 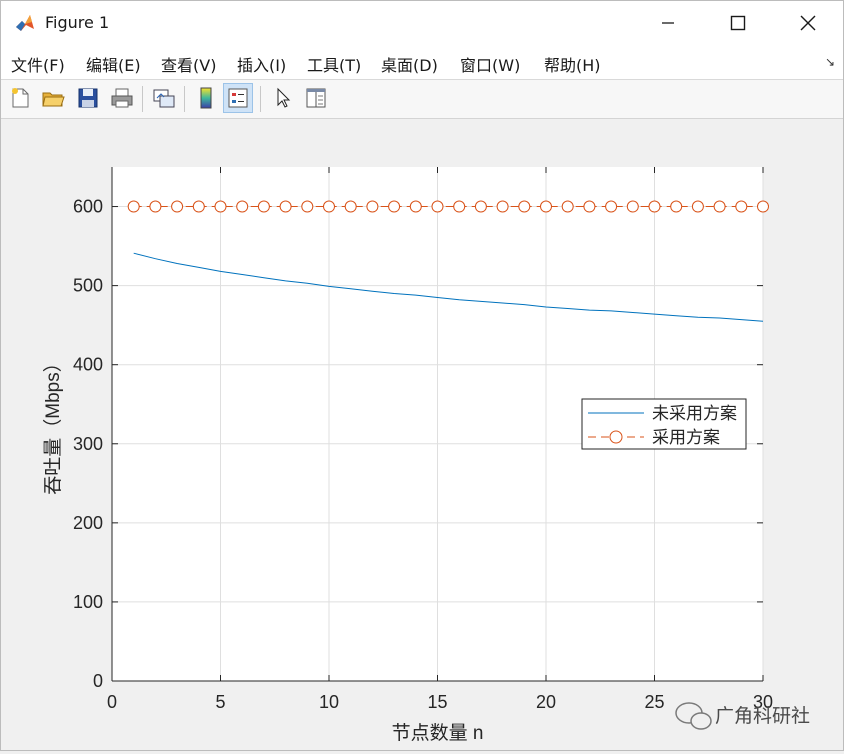 I want to click on x-tick-label: 5, so click(x=220, y=702).